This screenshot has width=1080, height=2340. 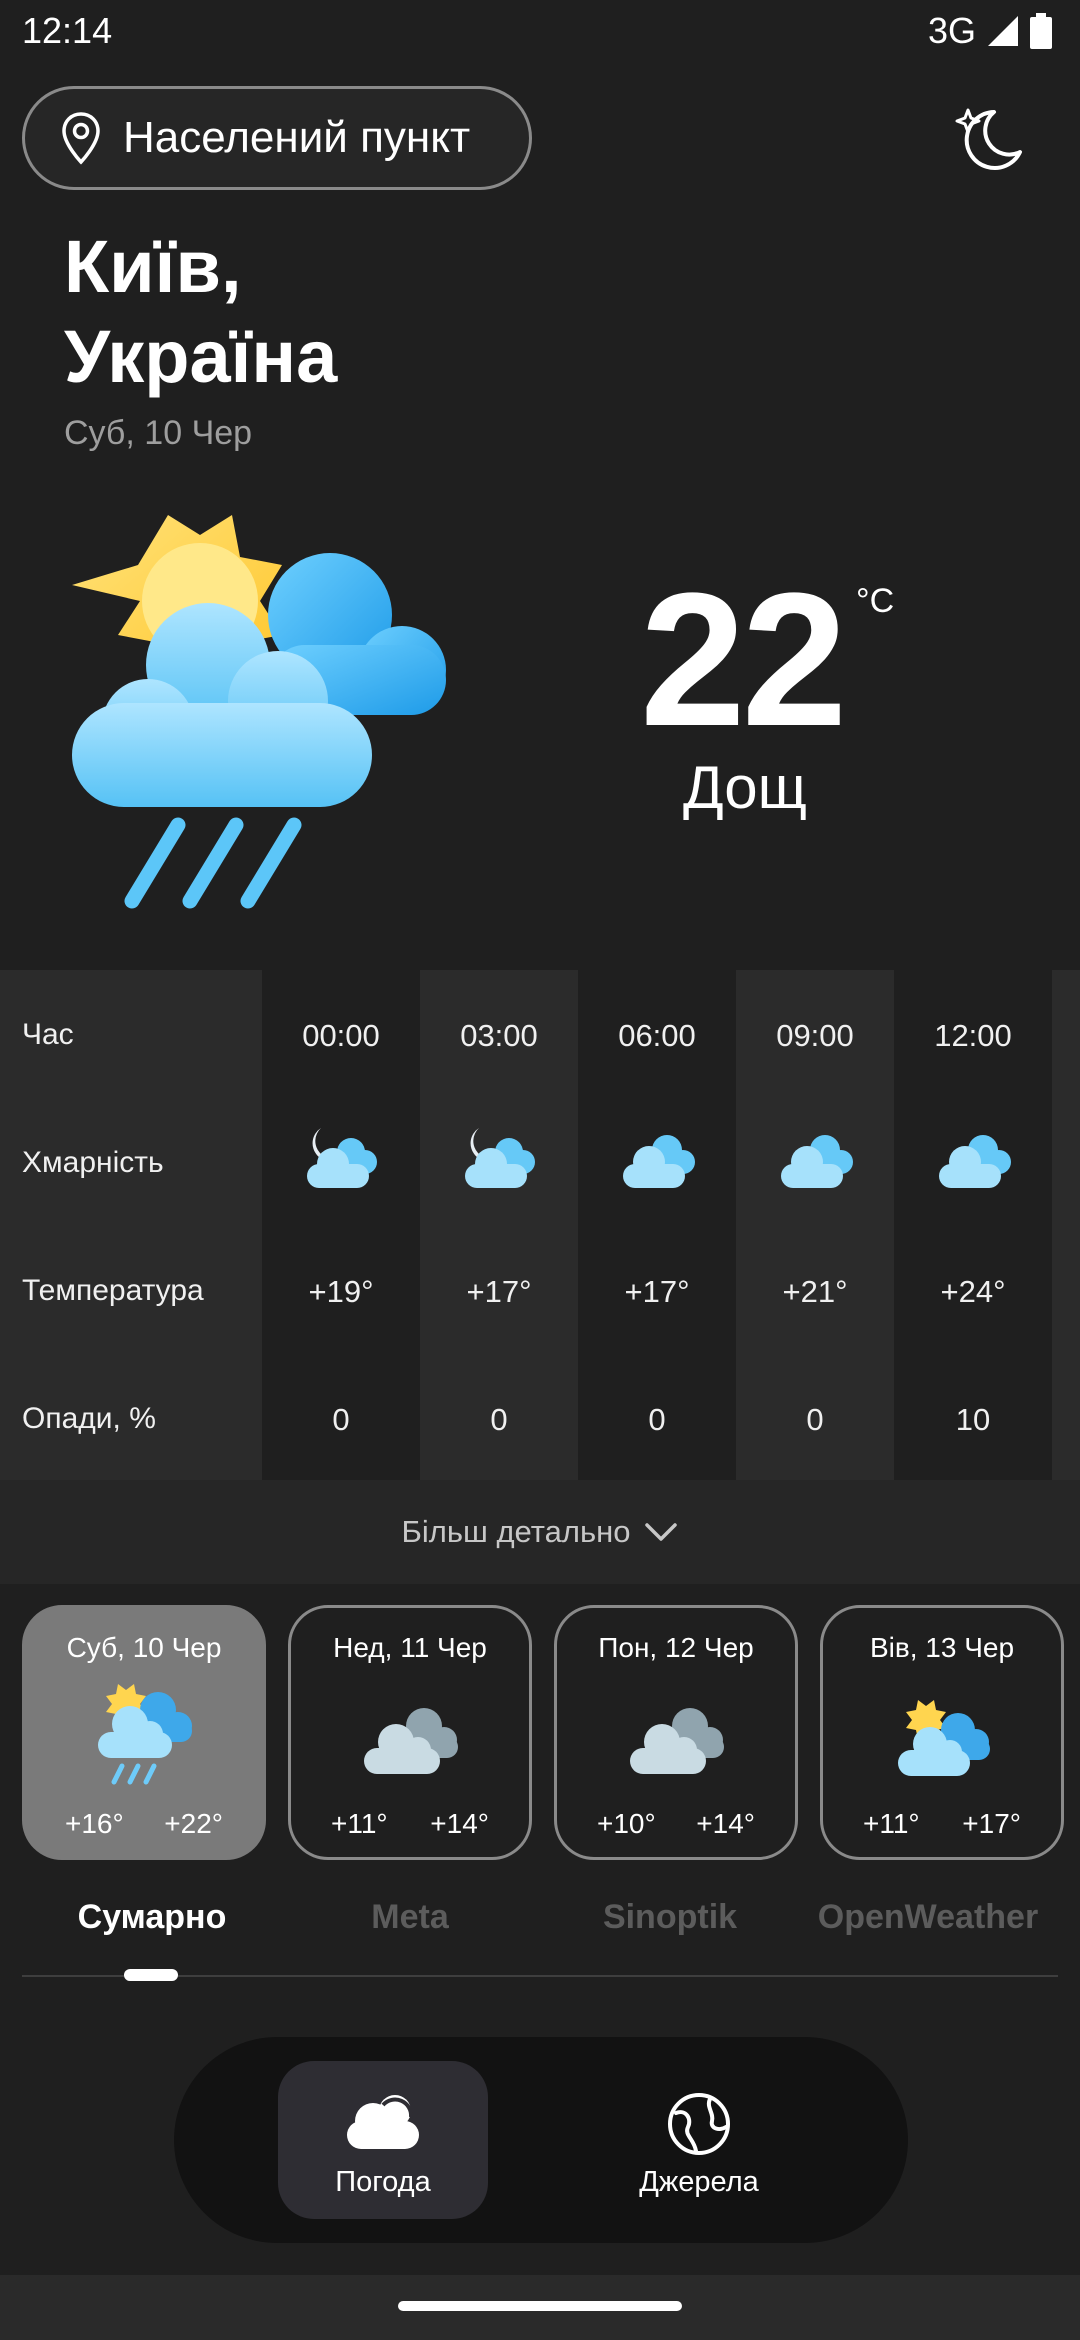 What do you see at coordinates (499, 1035) in the screenshot?
I see `hour-time: 03:00` at bounding box center [499, 1035].